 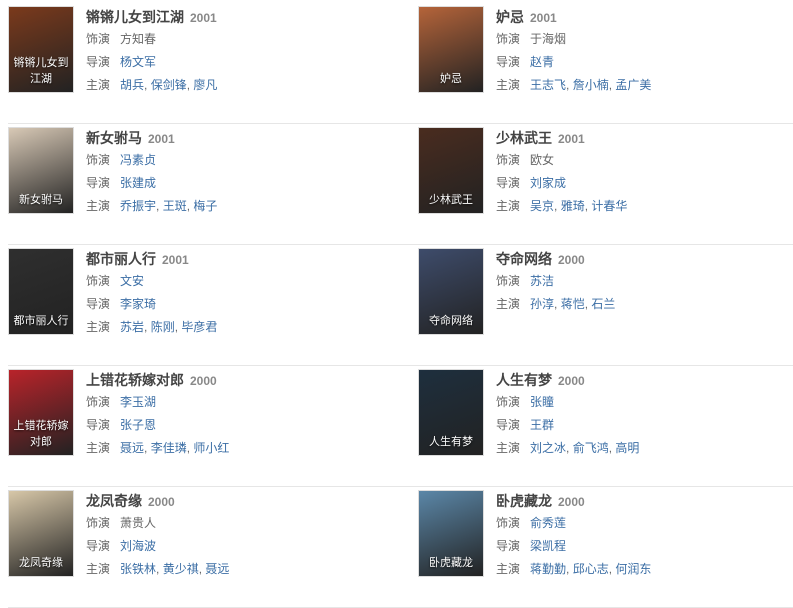 What do you see at coordinates (135, 17) in the screenshot?
I see `film-title: 锵锵儿女到江湖` at bounding box center [135, 17].